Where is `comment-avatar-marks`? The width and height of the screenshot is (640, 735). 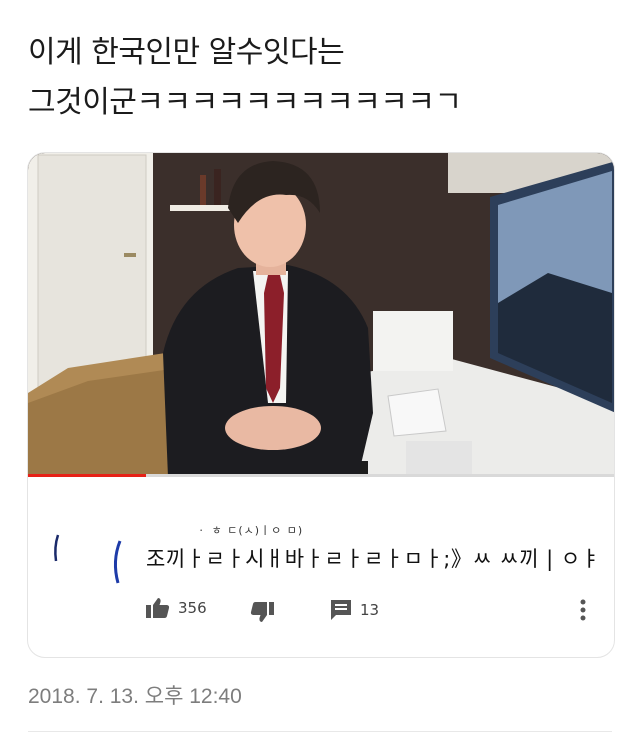 comment-avatar-marks is located at coordinates (88, 559).